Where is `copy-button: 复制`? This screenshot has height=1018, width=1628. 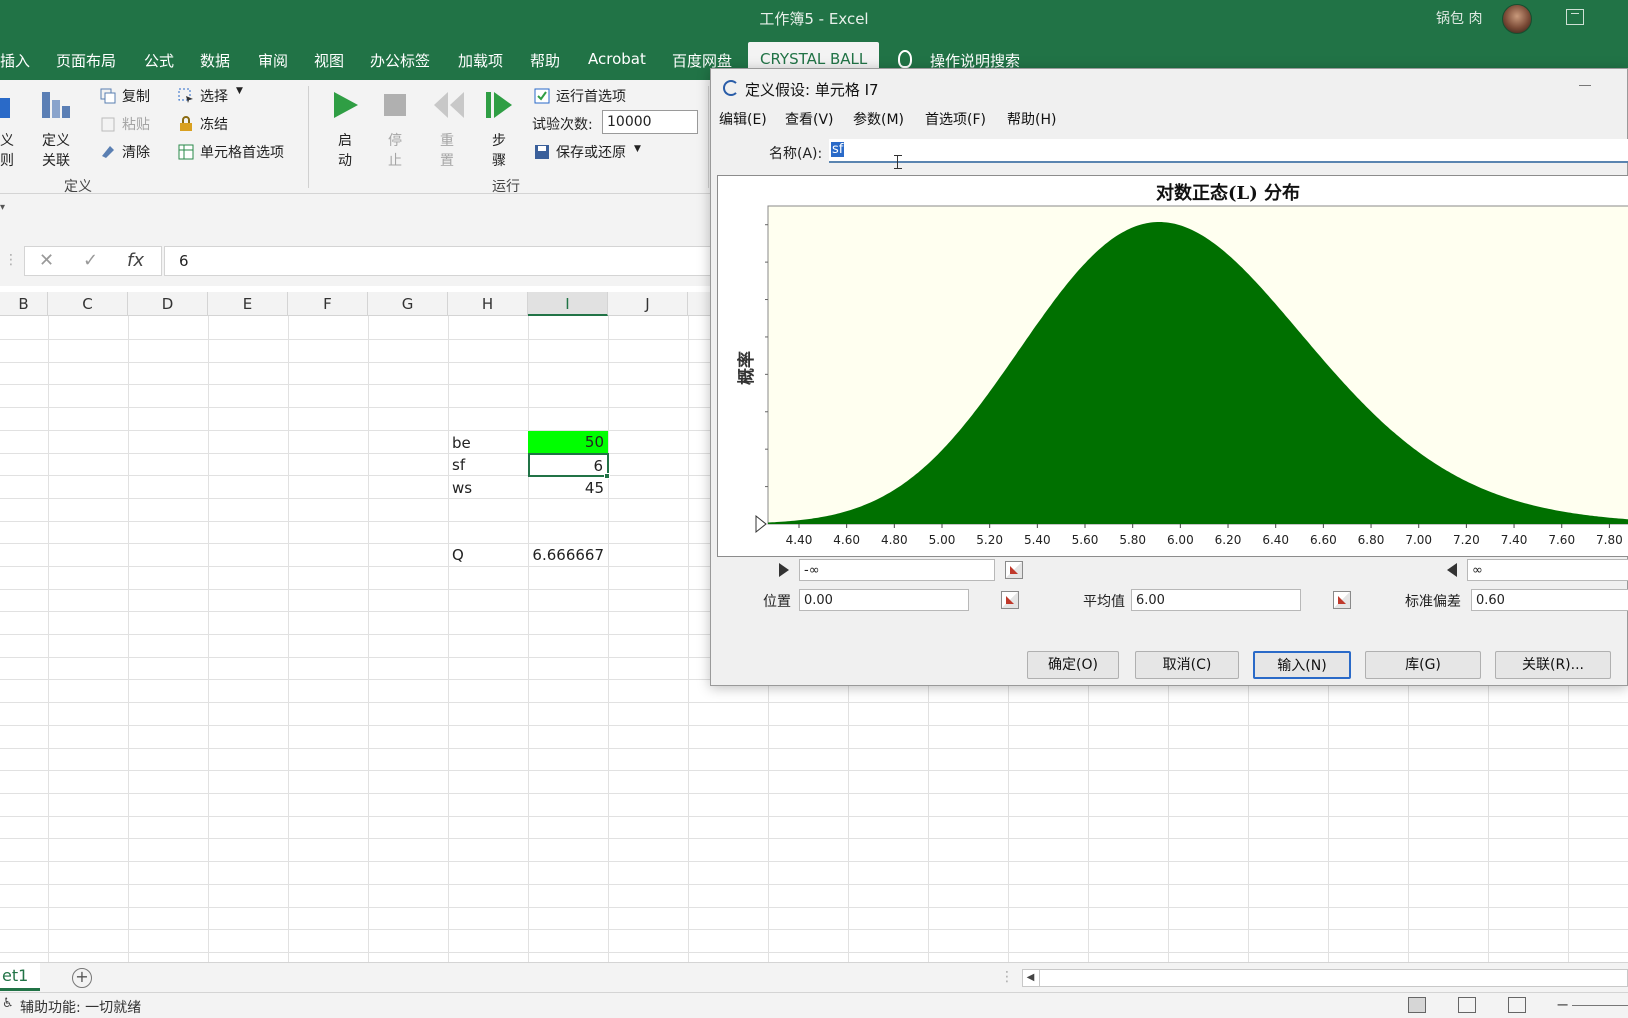
copy-button: 复制 is located at coordinates (136, 96).